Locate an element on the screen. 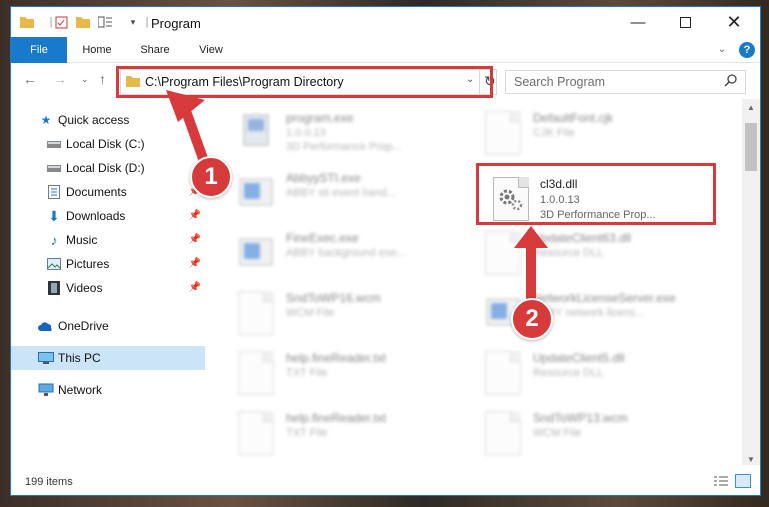 The width and height of the screenshot is (769, 507). cloud-icon is located at coordinates (46, 326).